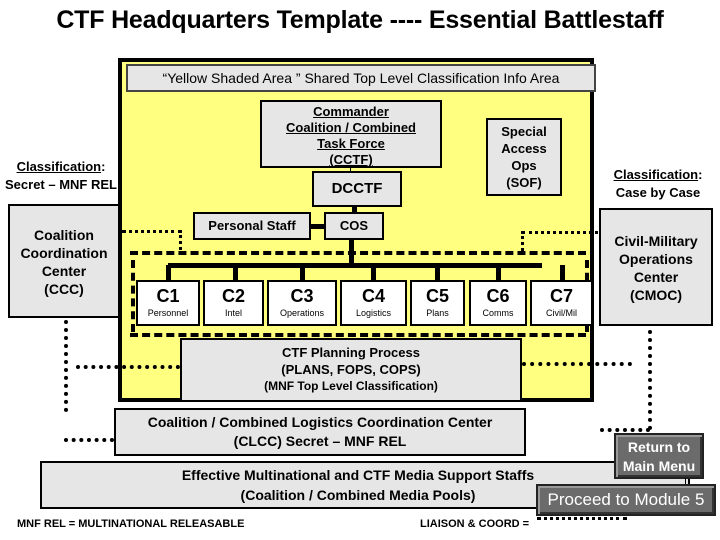  What do you see at coordinates (358, 335) in the screenshot?
I see `dashed-boundary-lower` at bounding box center [358, 335].